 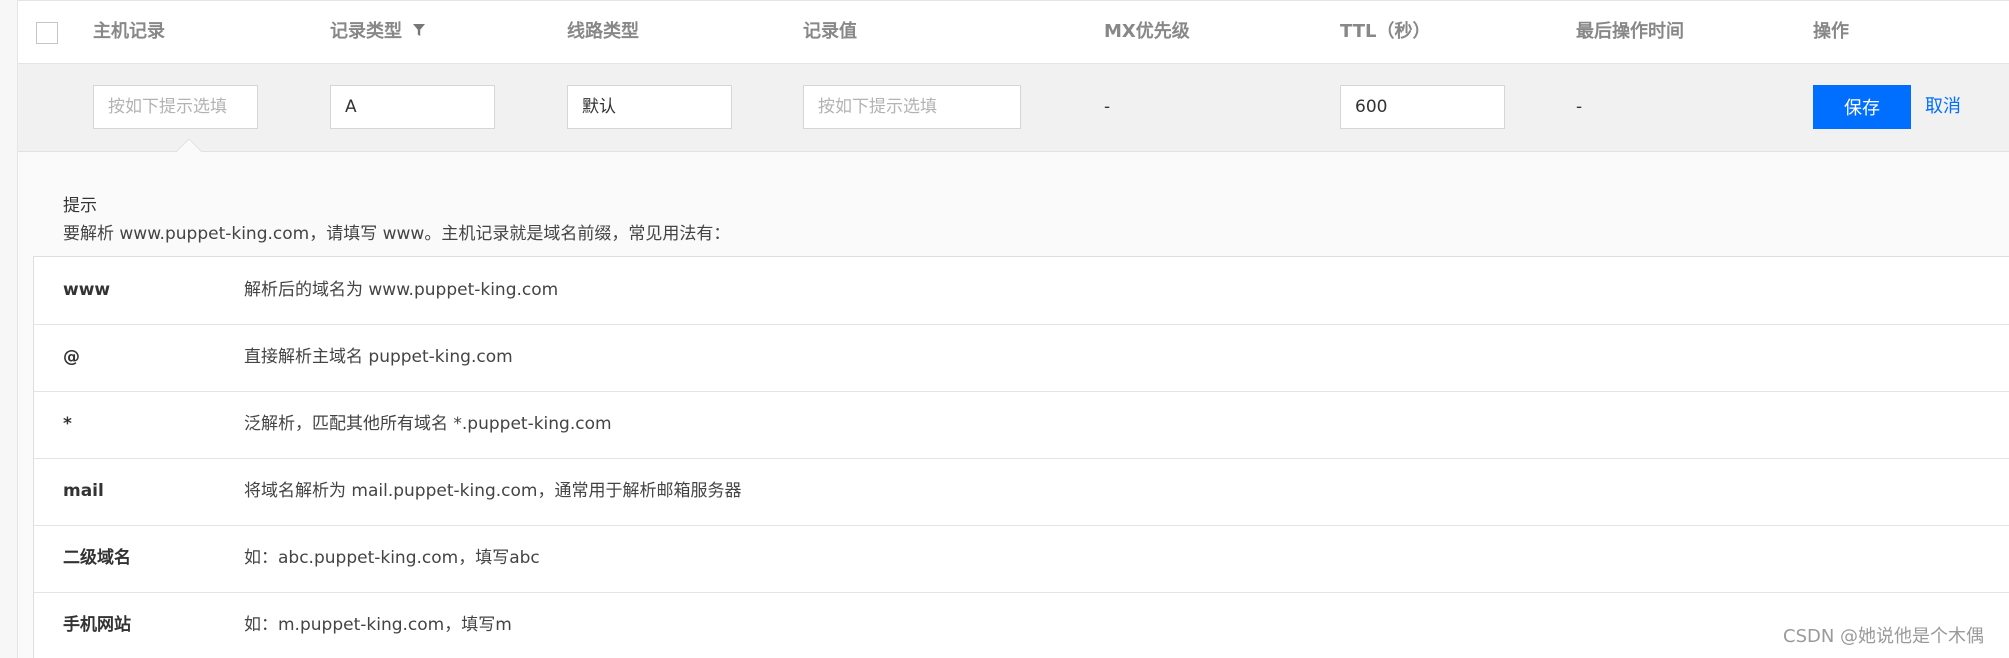 What do you see at coordinates (412, 107) in the screenshot?
I see `type-select: A` at bounding box center [412, 107].